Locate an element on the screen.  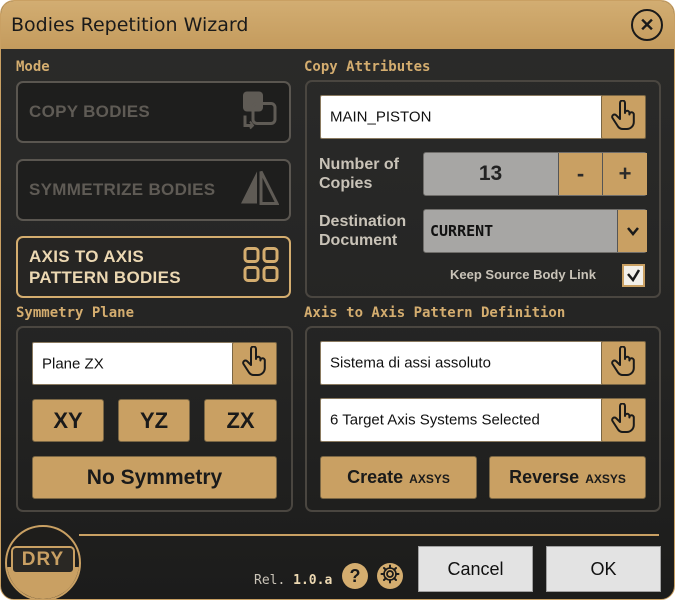
settings-button is located at coordinates (390, 576).